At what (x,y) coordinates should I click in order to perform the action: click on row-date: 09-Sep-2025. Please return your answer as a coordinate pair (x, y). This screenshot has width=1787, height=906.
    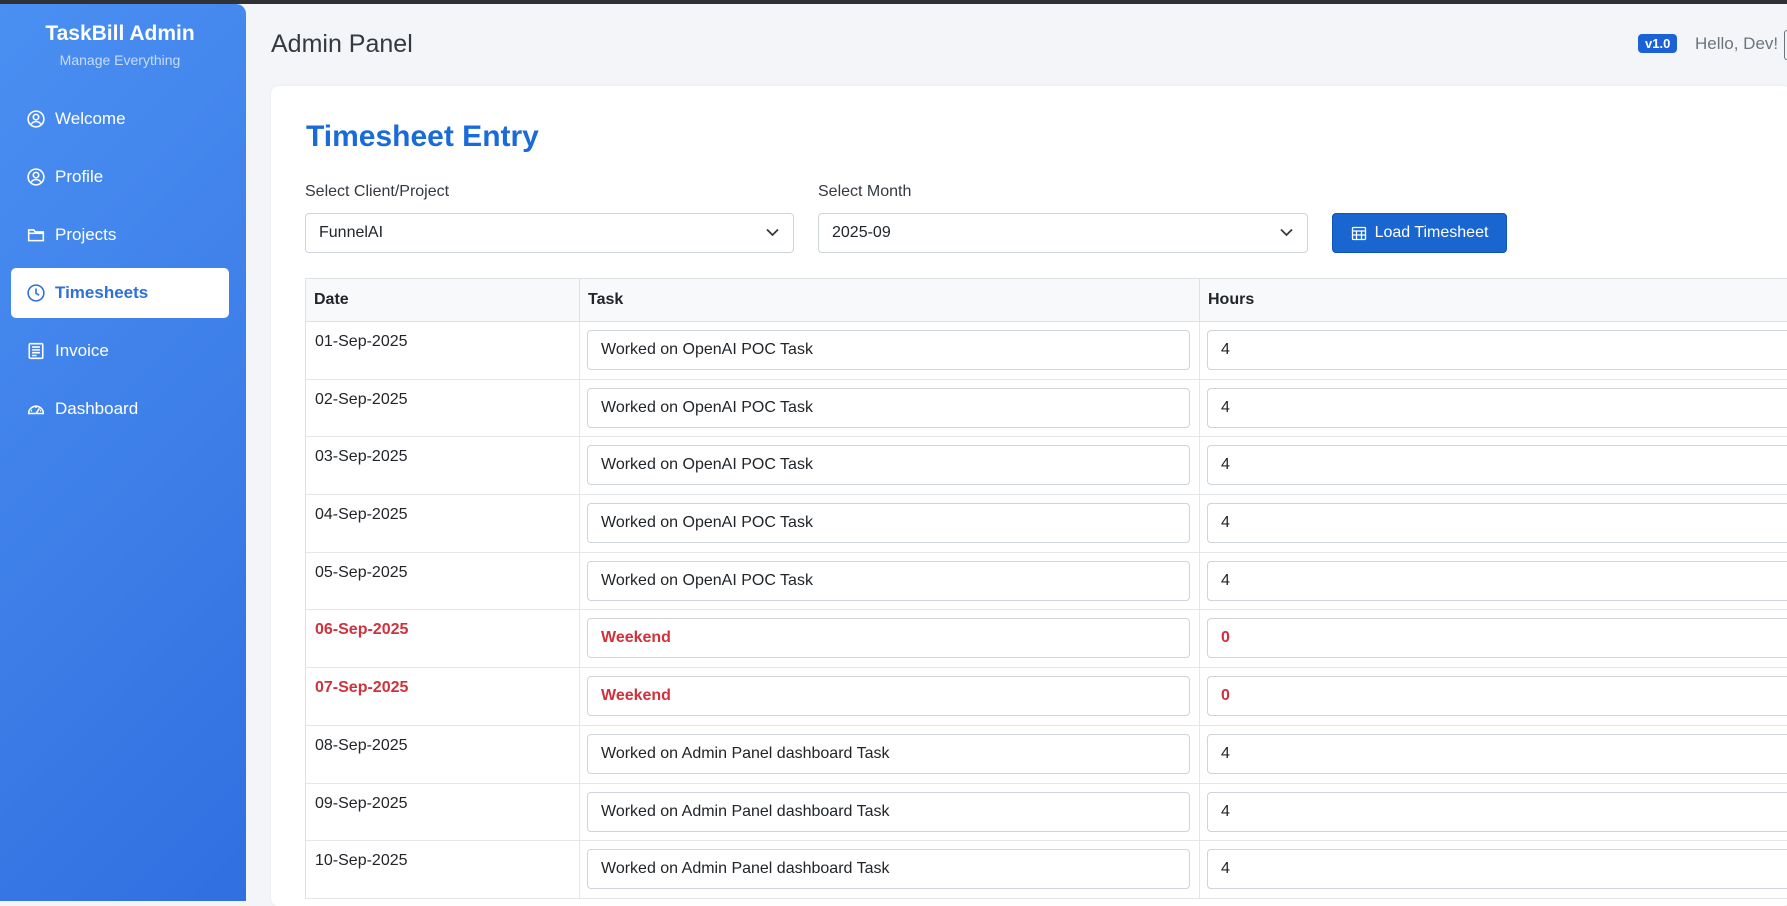
    Looking at the image, I should click on (442, 812).